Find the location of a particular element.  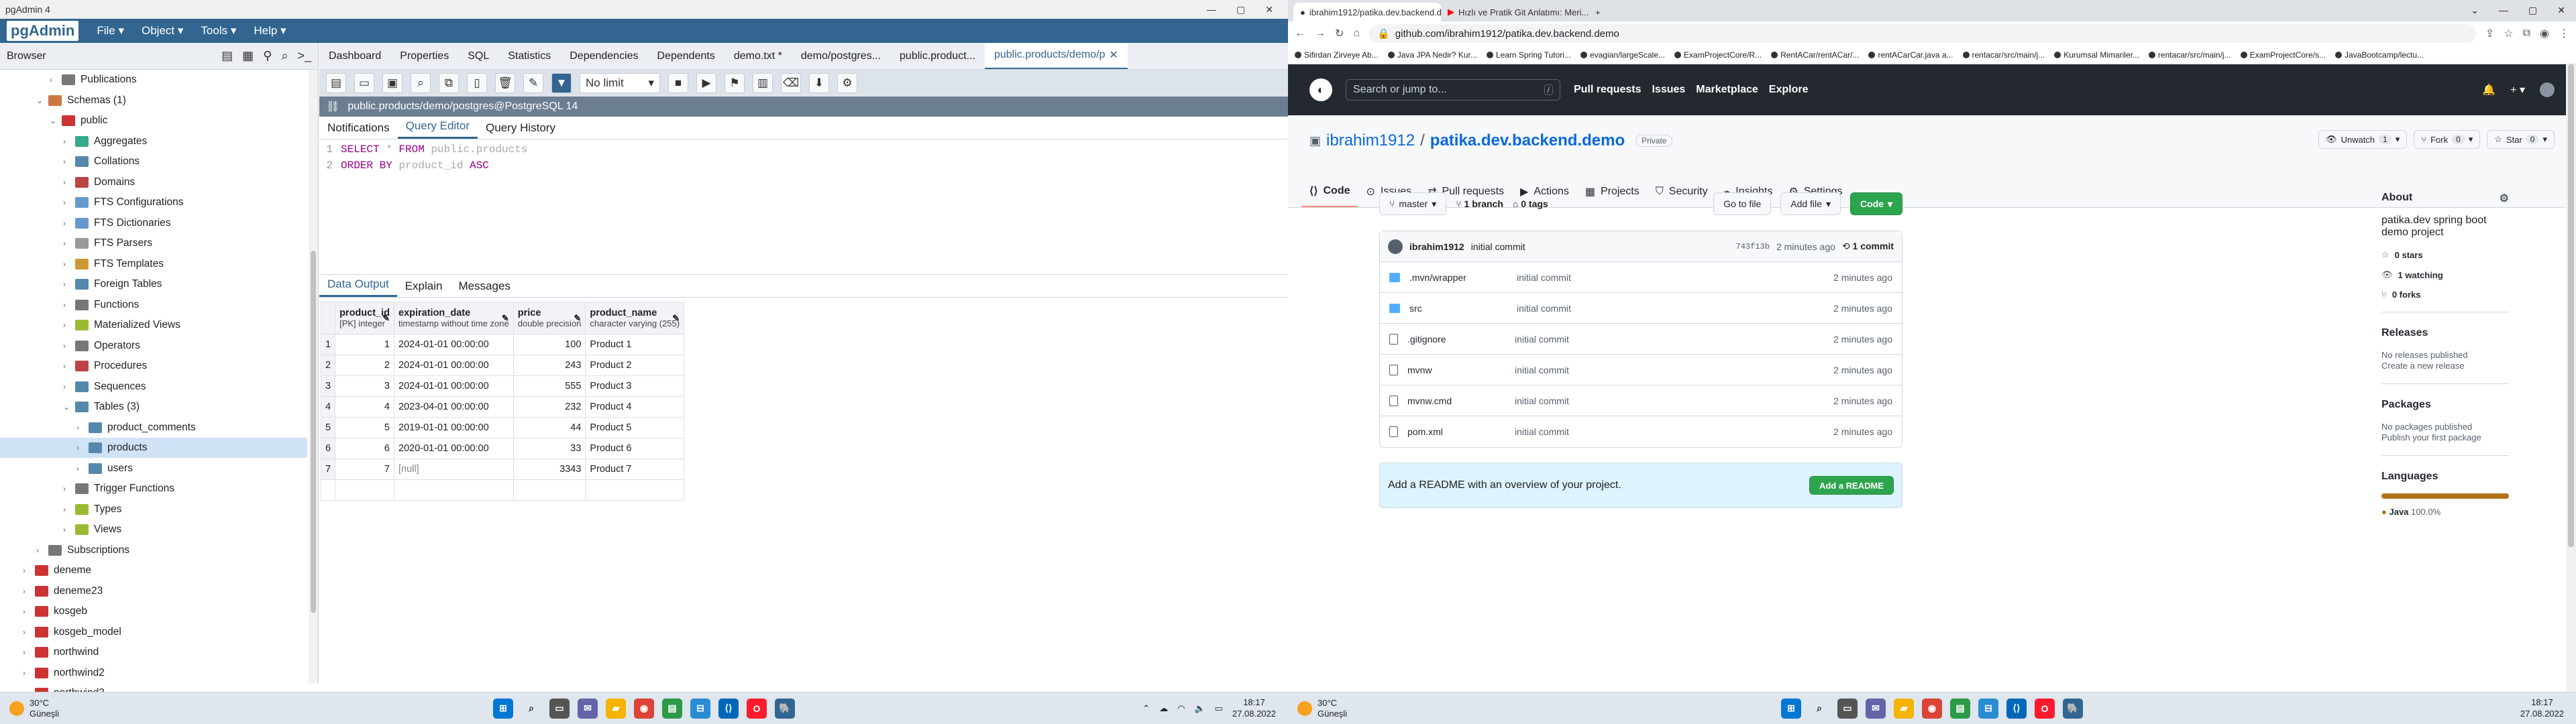

table-cell: 4 is located at coordinates (364, 407).